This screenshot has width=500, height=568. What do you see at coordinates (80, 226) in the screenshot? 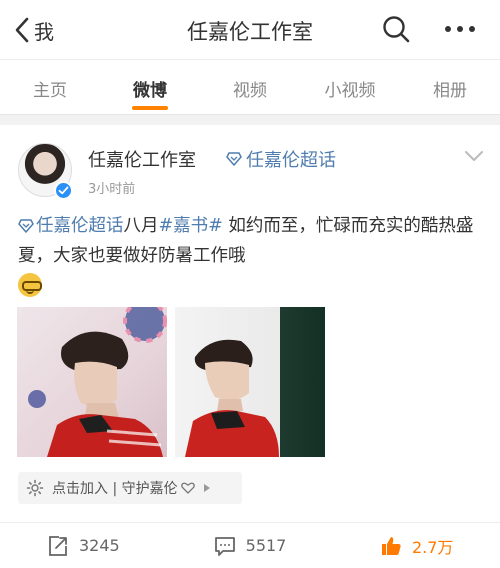
I see `content-topic-label: 任嘉伦超话` at bounding box center [80, 226].